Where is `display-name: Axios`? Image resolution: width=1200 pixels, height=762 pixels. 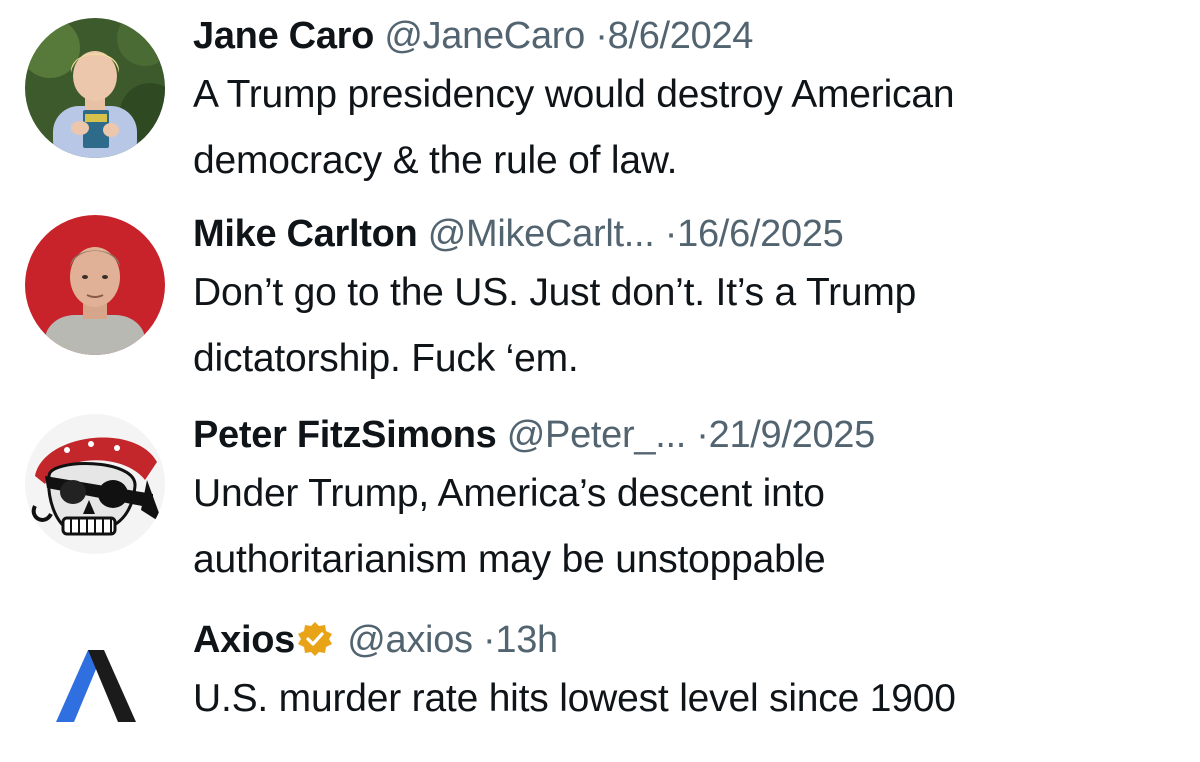 display-name: Axios is located at coordinates (244, 640).